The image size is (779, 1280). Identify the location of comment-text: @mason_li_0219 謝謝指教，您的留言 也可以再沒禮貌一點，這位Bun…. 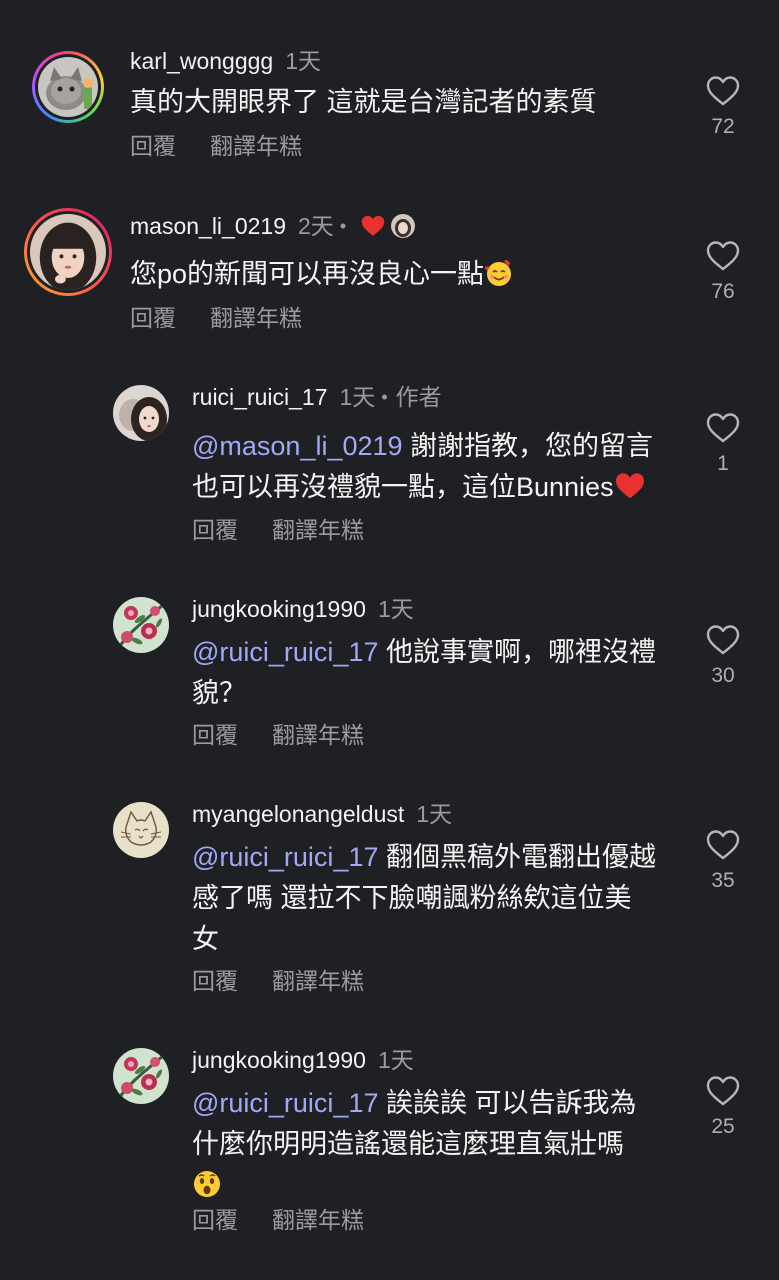
(423, 466).